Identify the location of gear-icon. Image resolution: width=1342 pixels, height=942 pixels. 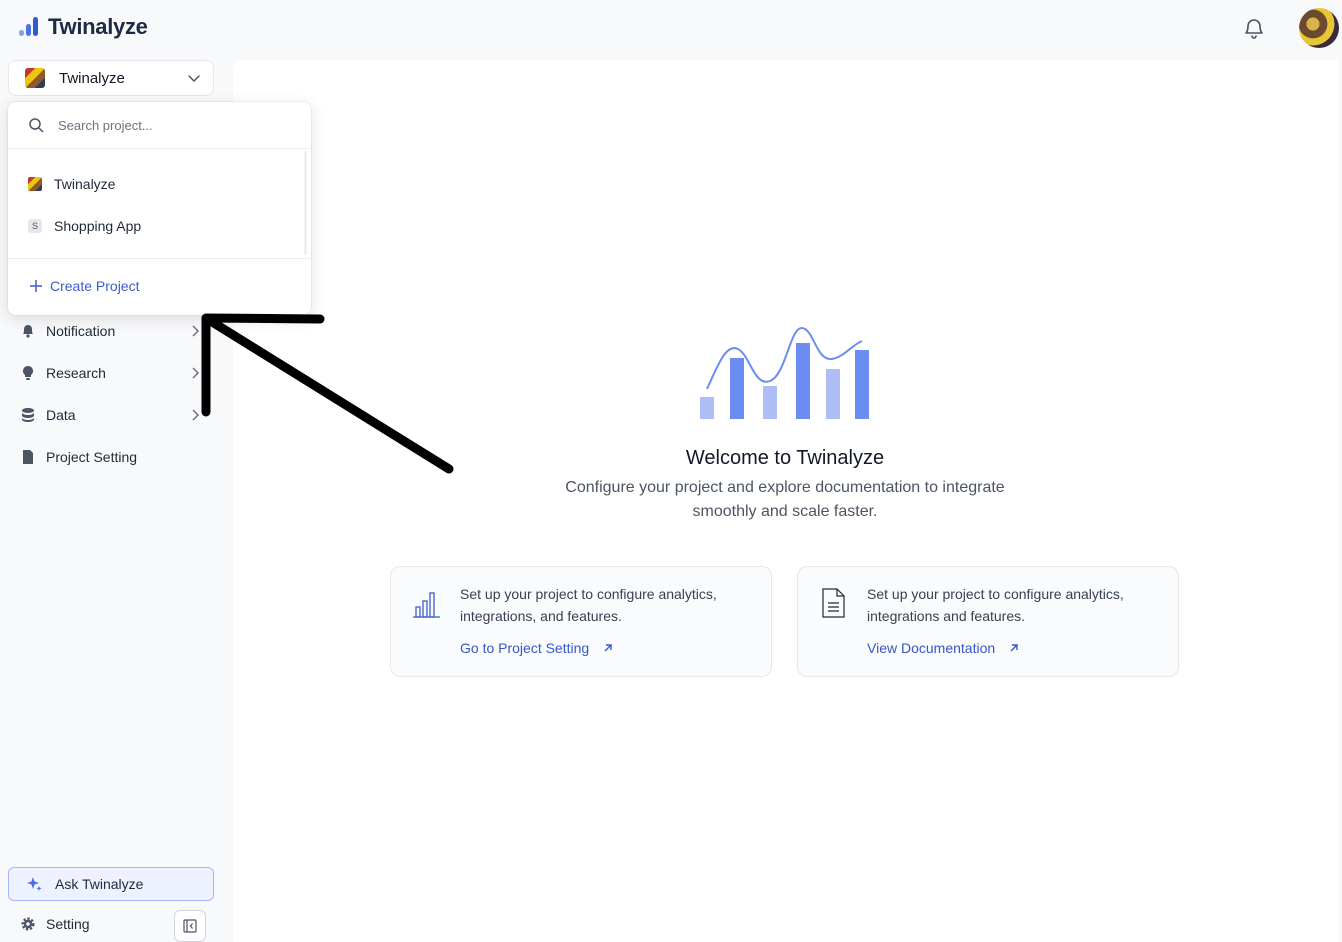
(28, 924).